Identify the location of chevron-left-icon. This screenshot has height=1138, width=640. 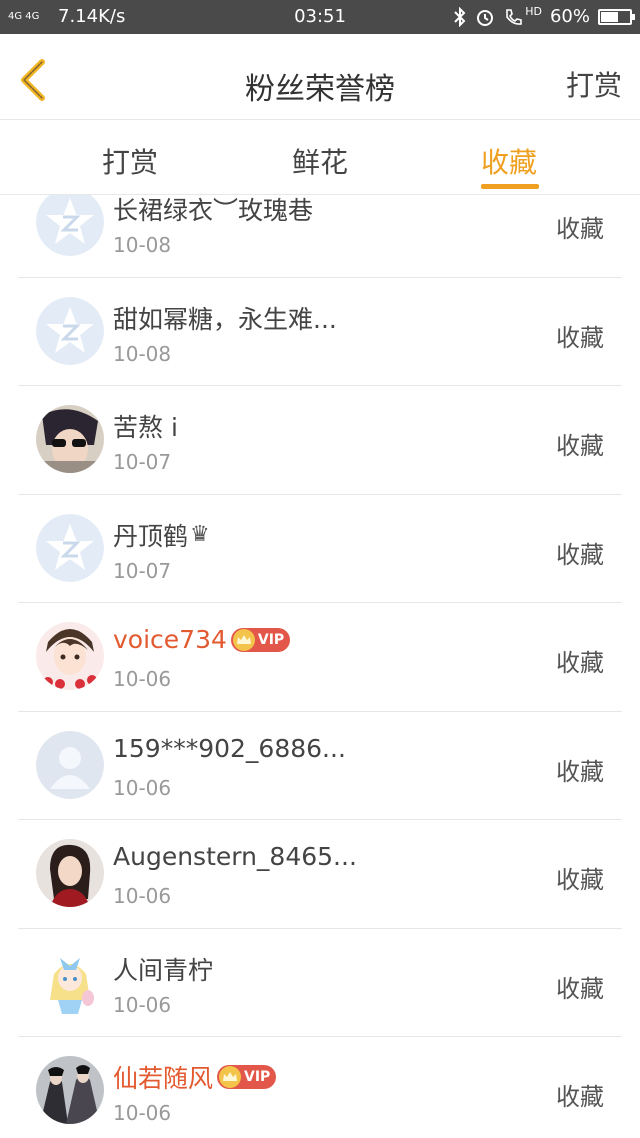
(33, 80).